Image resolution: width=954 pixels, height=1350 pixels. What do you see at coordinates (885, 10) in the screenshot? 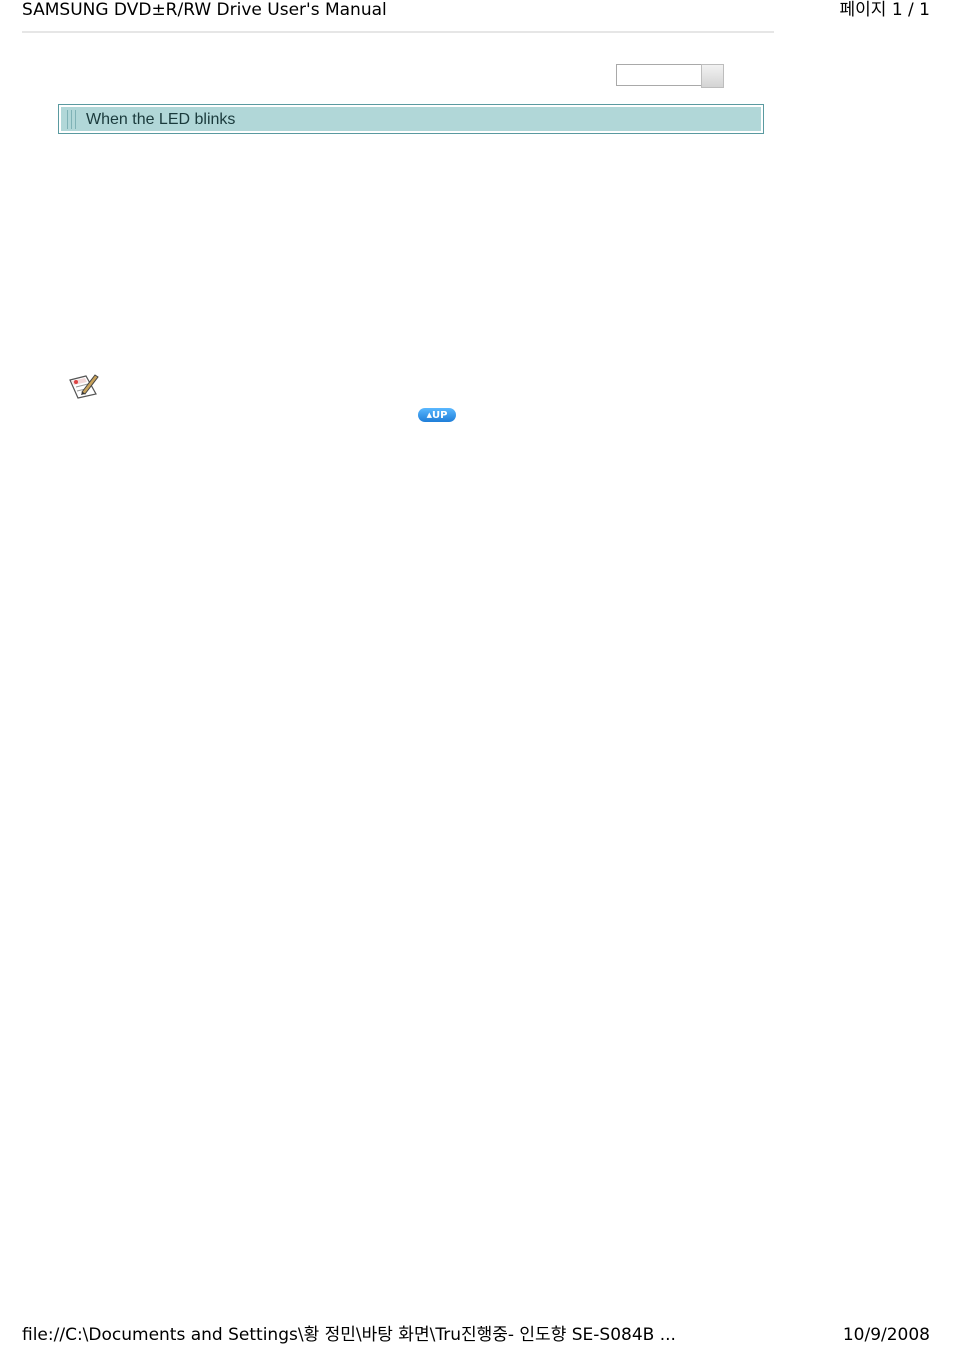
I see `page-indicator: 페이지 1 / 1` at bounding box center [885, 10].